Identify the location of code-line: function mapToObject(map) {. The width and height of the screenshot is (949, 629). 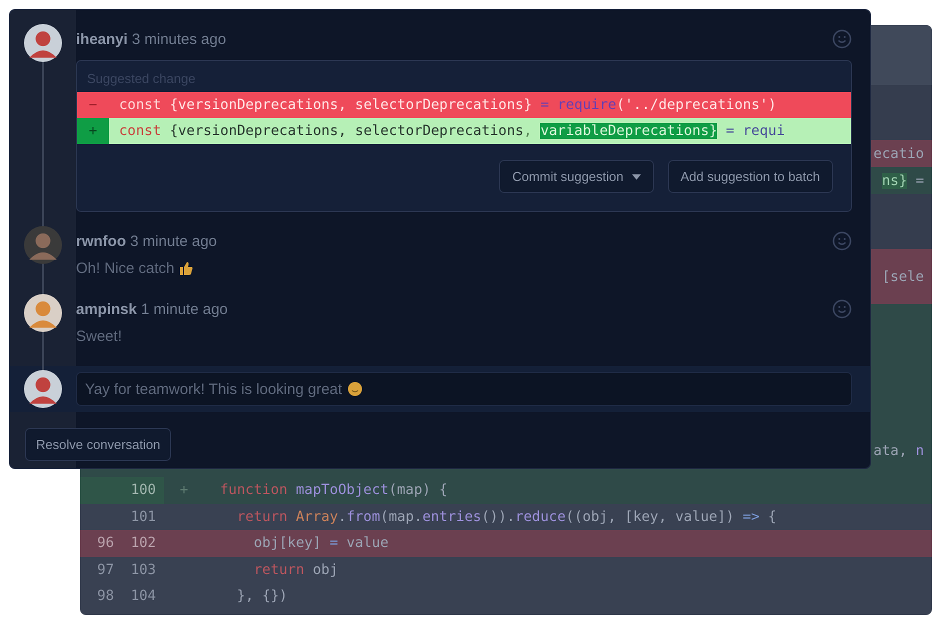
(333, 490).